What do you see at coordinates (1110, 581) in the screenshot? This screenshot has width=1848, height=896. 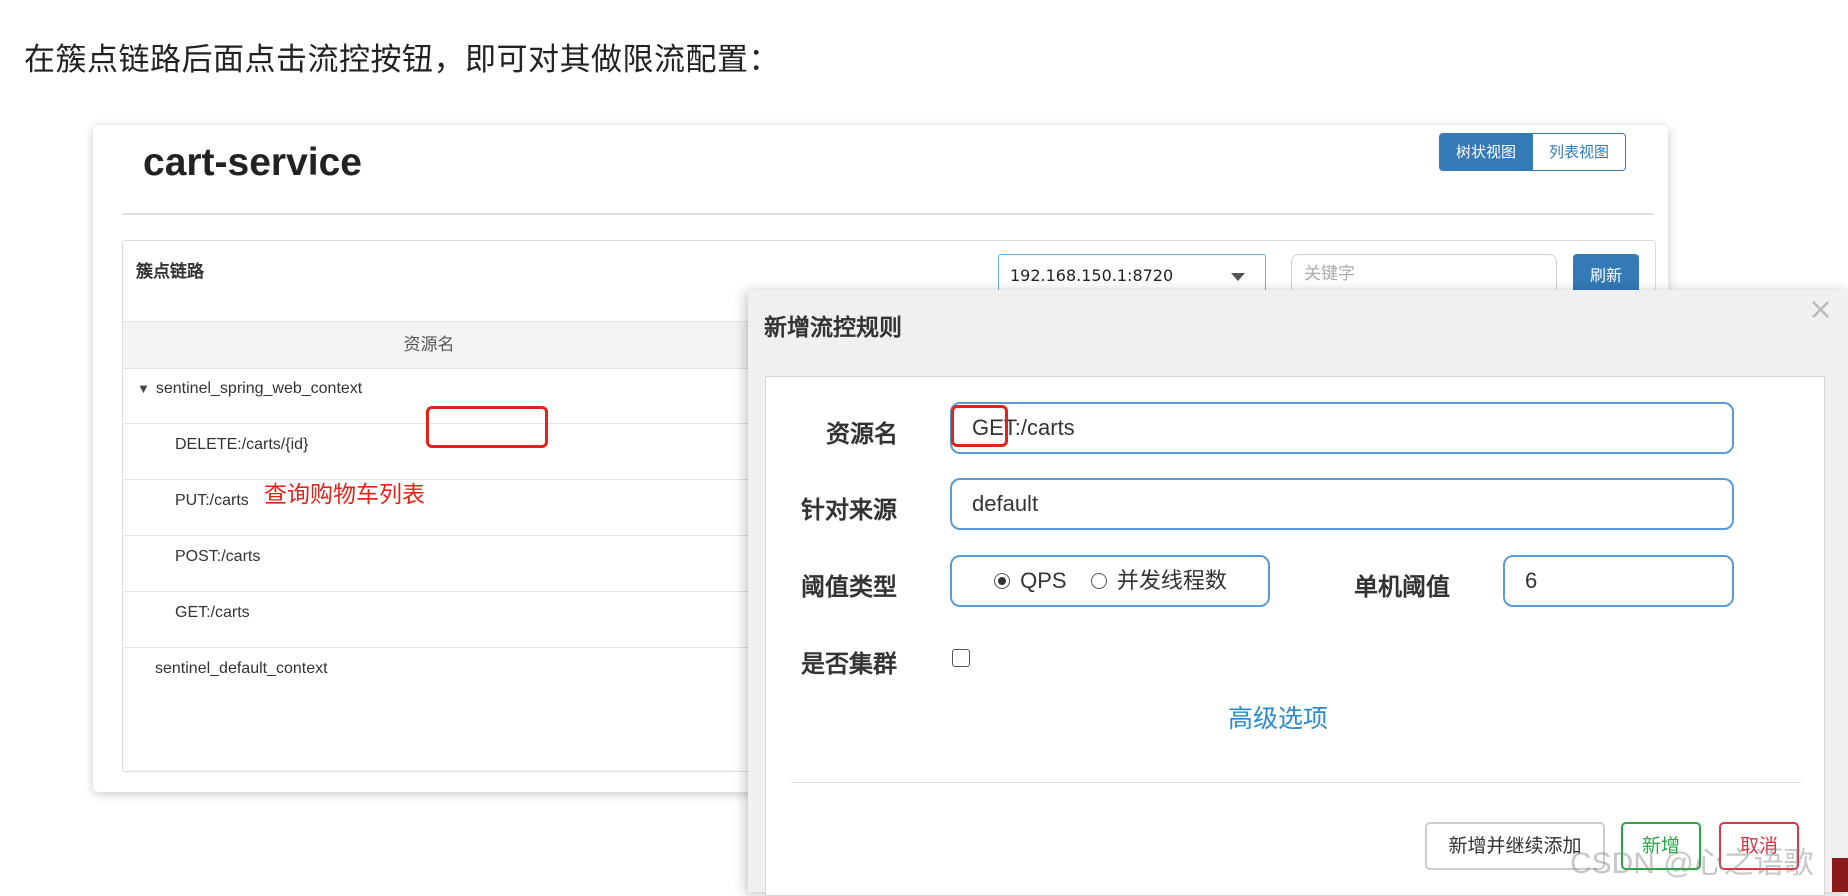 I see `threshold-type-group: QPS 并发线程数` at bounding box center [1110, 581].